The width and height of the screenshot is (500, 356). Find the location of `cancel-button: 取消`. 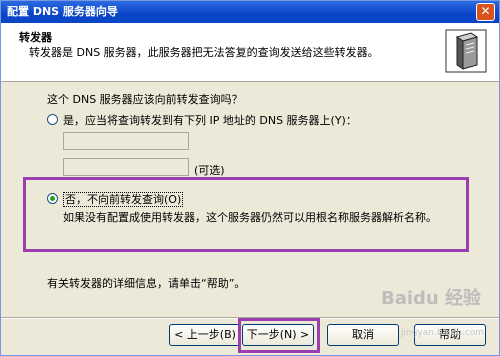

cancel-button: 取消 is located at coordinates (363, 335).